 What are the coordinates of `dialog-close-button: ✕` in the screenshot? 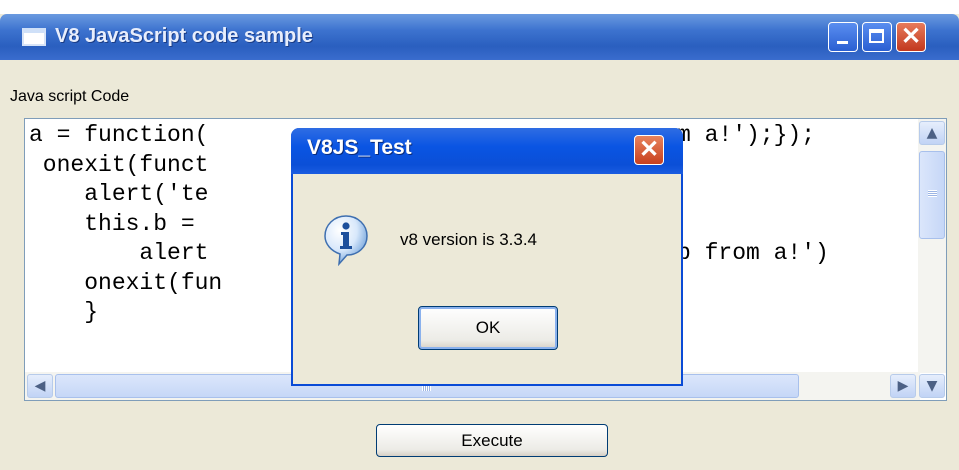 It's located at (649, 150).